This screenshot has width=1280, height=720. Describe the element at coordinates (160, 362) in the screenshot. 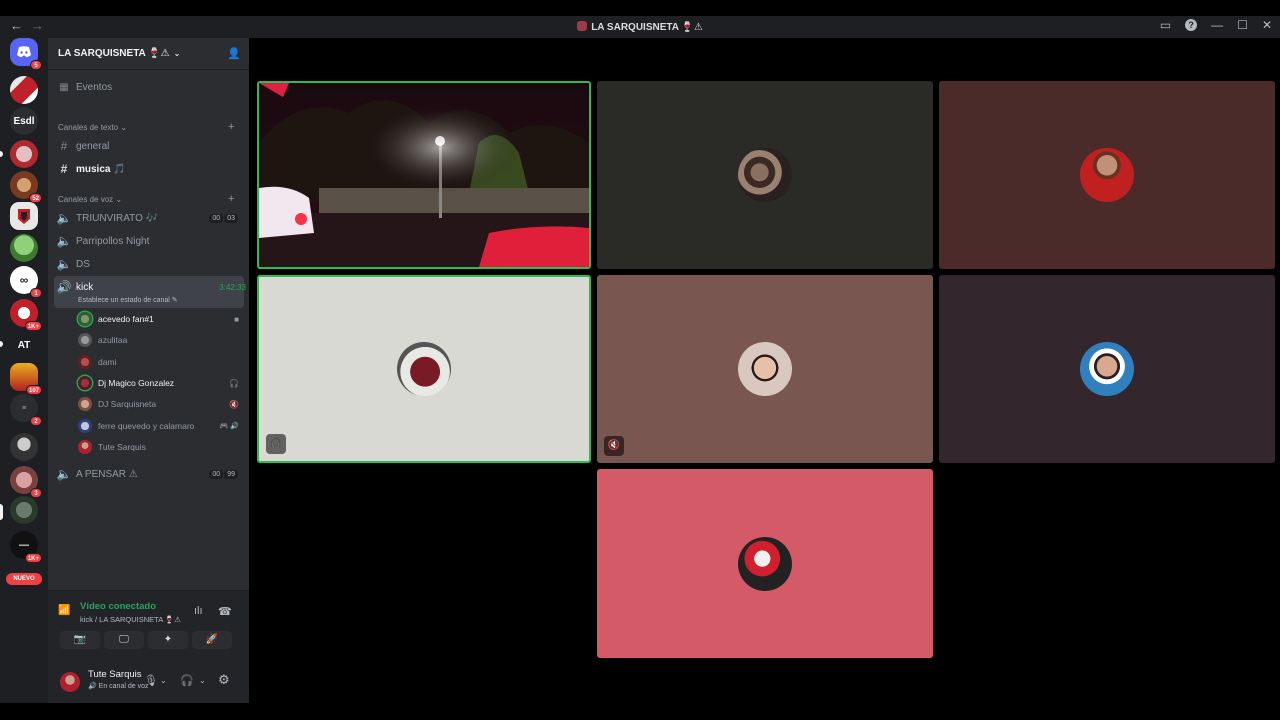

I see `member-row: dami` at that location.